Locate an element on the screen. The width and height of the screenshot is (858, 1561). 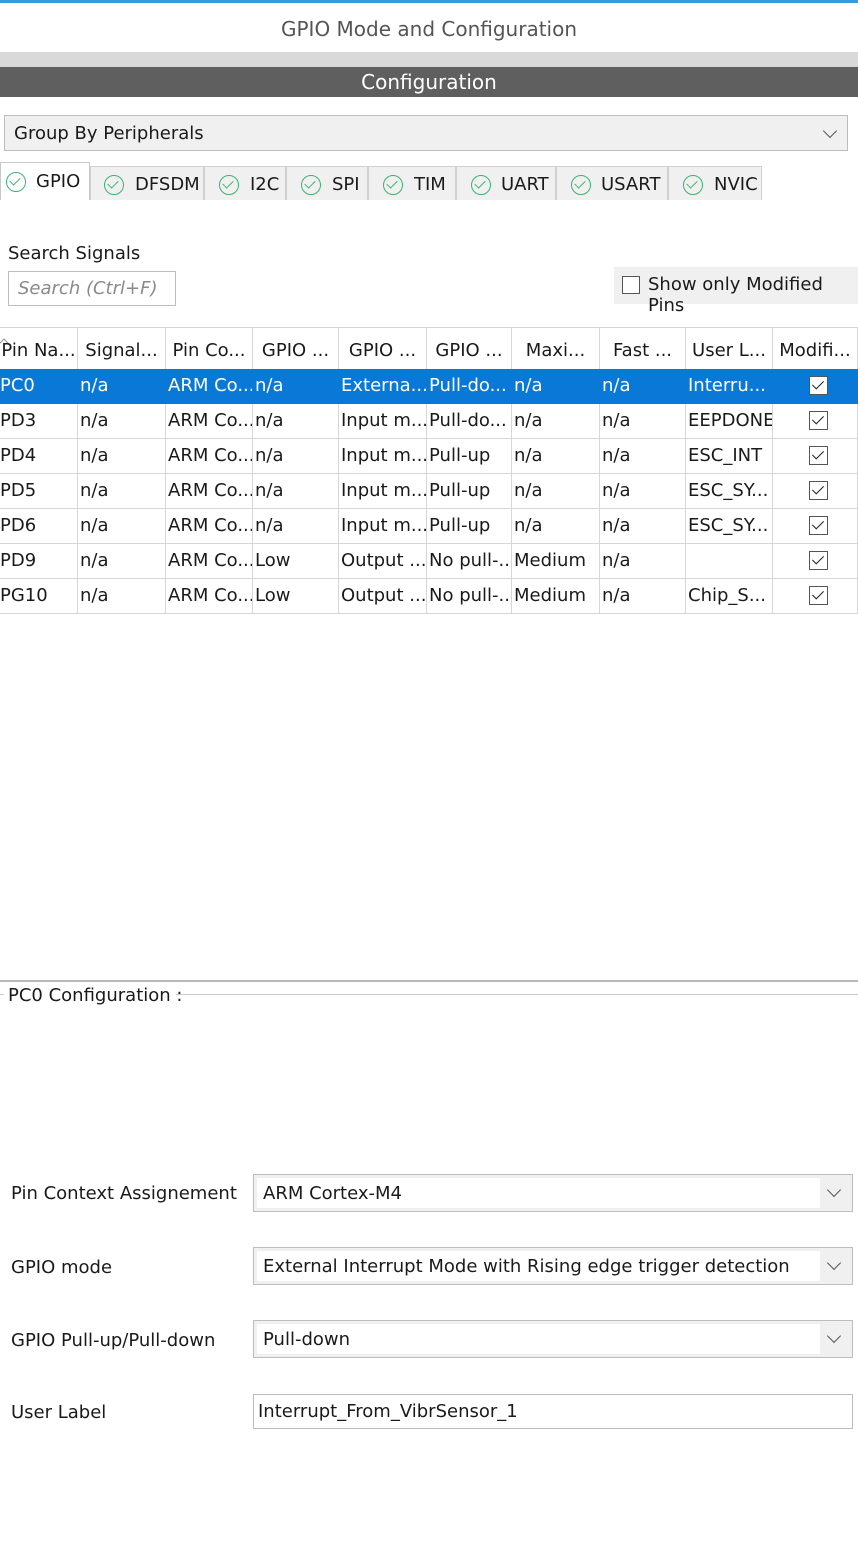
gpio-pull-select: Pull-down is located at coordinates (553, 1339).